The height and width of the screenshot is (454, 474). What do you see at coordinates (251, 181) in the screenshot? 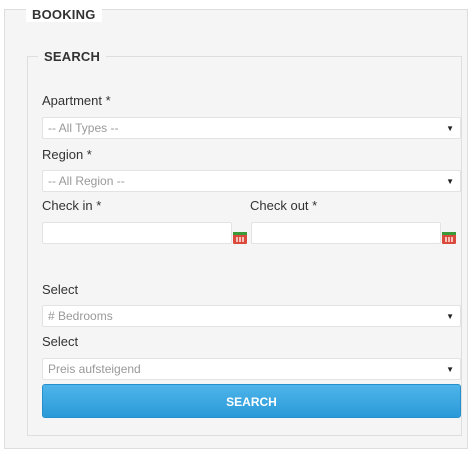
I see `region-select: -- All Region -- ▼` at bounding box center [251, 181].